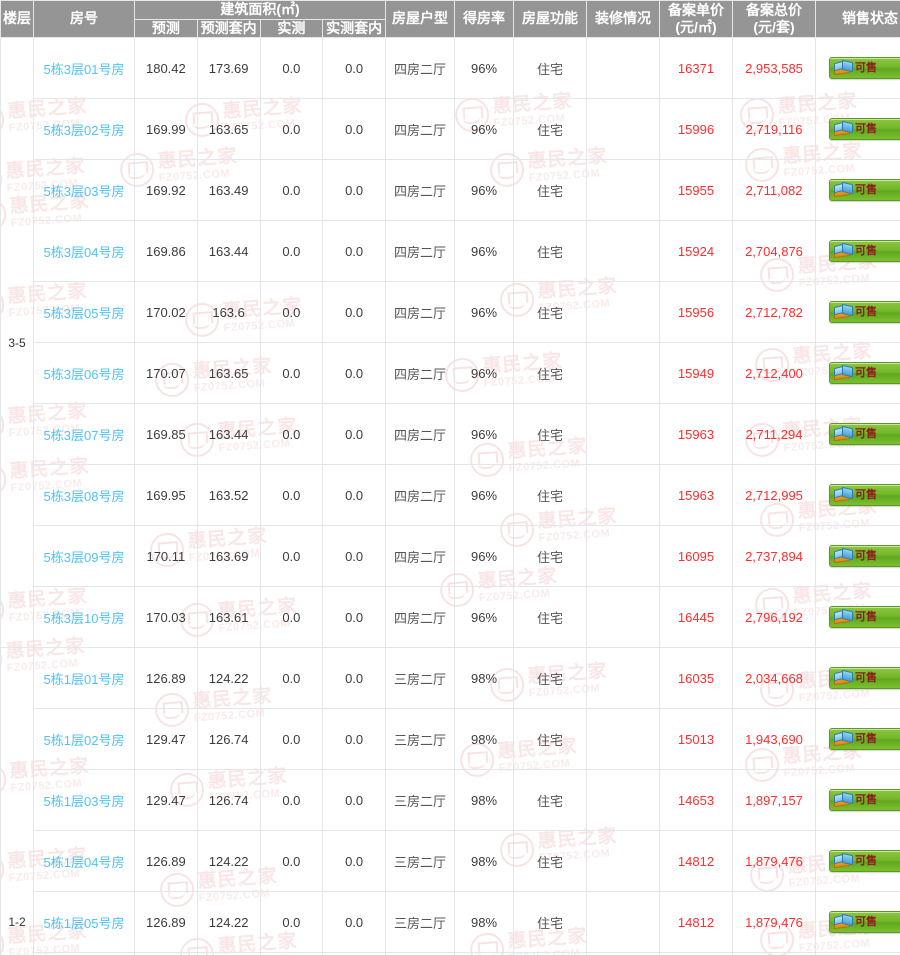  I want to click on room-number-cell: 5栋3层05号房, so click(84, 312).